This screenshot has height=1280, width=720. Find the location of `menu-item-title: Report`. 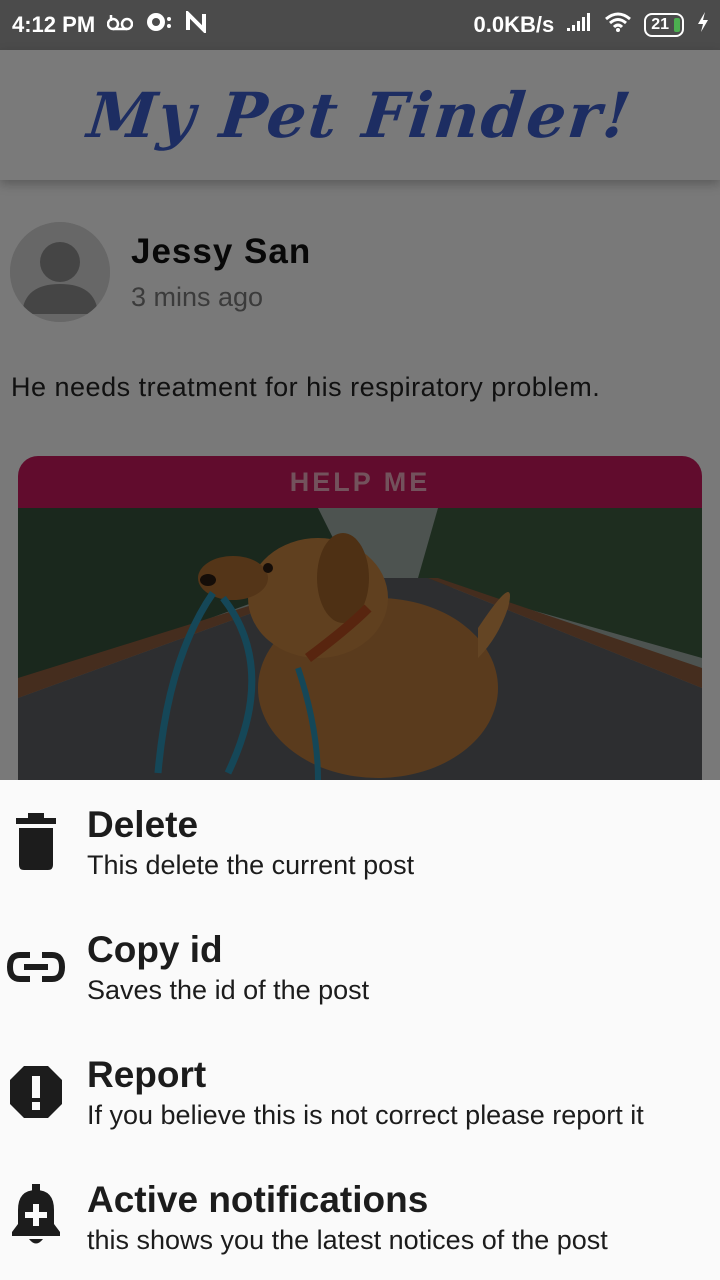

menu-item-title: Report is located at coordinates (147, 1074).